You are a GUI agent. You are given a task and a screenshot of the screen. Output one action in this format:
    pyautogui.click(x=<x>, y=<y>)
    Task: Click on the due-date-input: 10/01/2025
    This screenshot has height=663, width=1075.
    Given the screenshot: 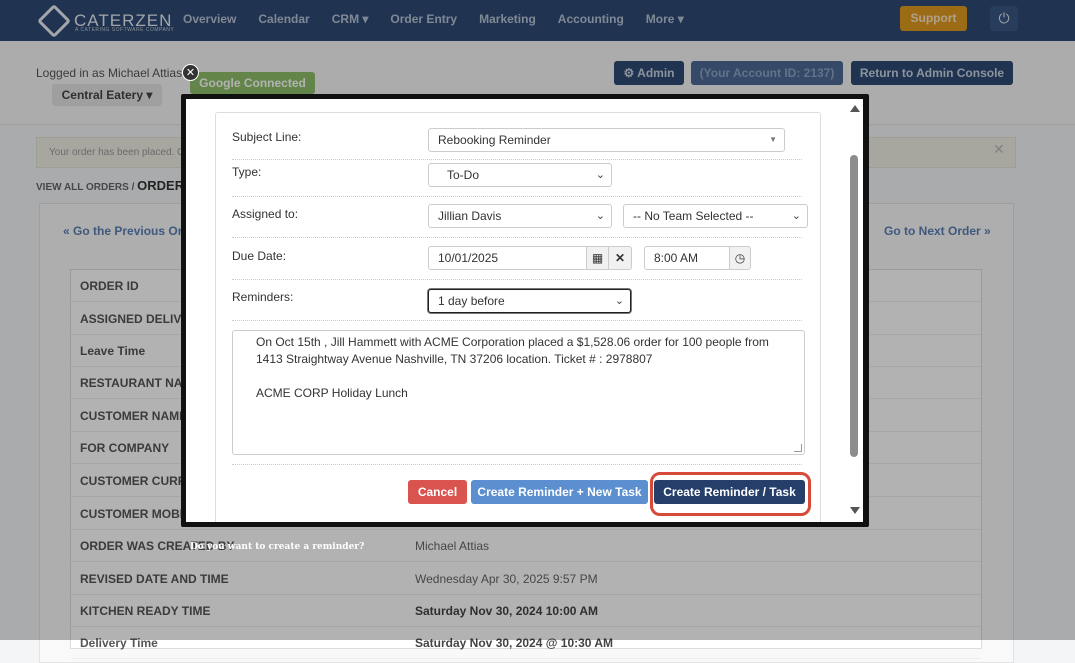 What is the action you would take?
    pyautogui.click(x=507, y=258)
    